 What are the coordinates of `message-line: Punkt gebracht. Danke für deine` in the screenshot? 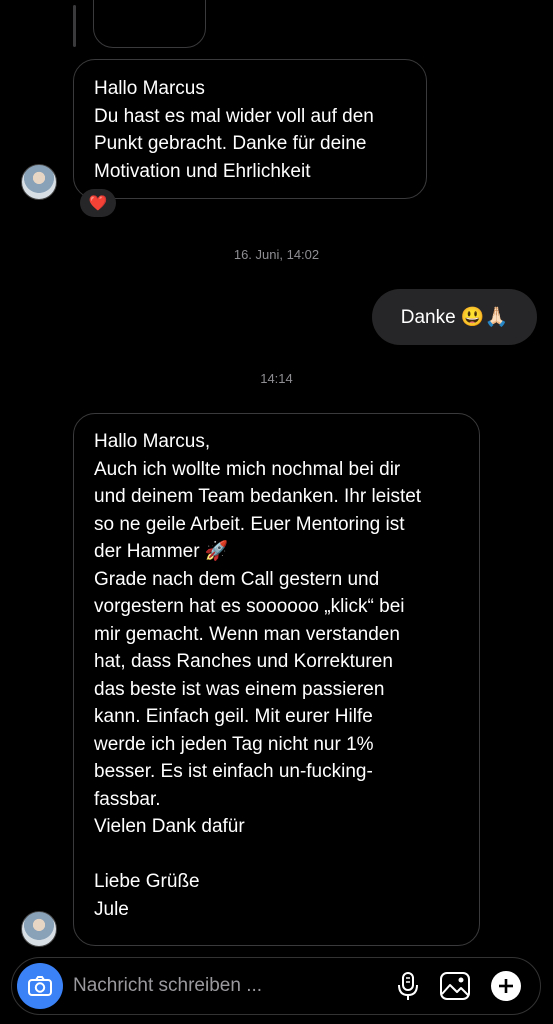 It's located at (230, 143).